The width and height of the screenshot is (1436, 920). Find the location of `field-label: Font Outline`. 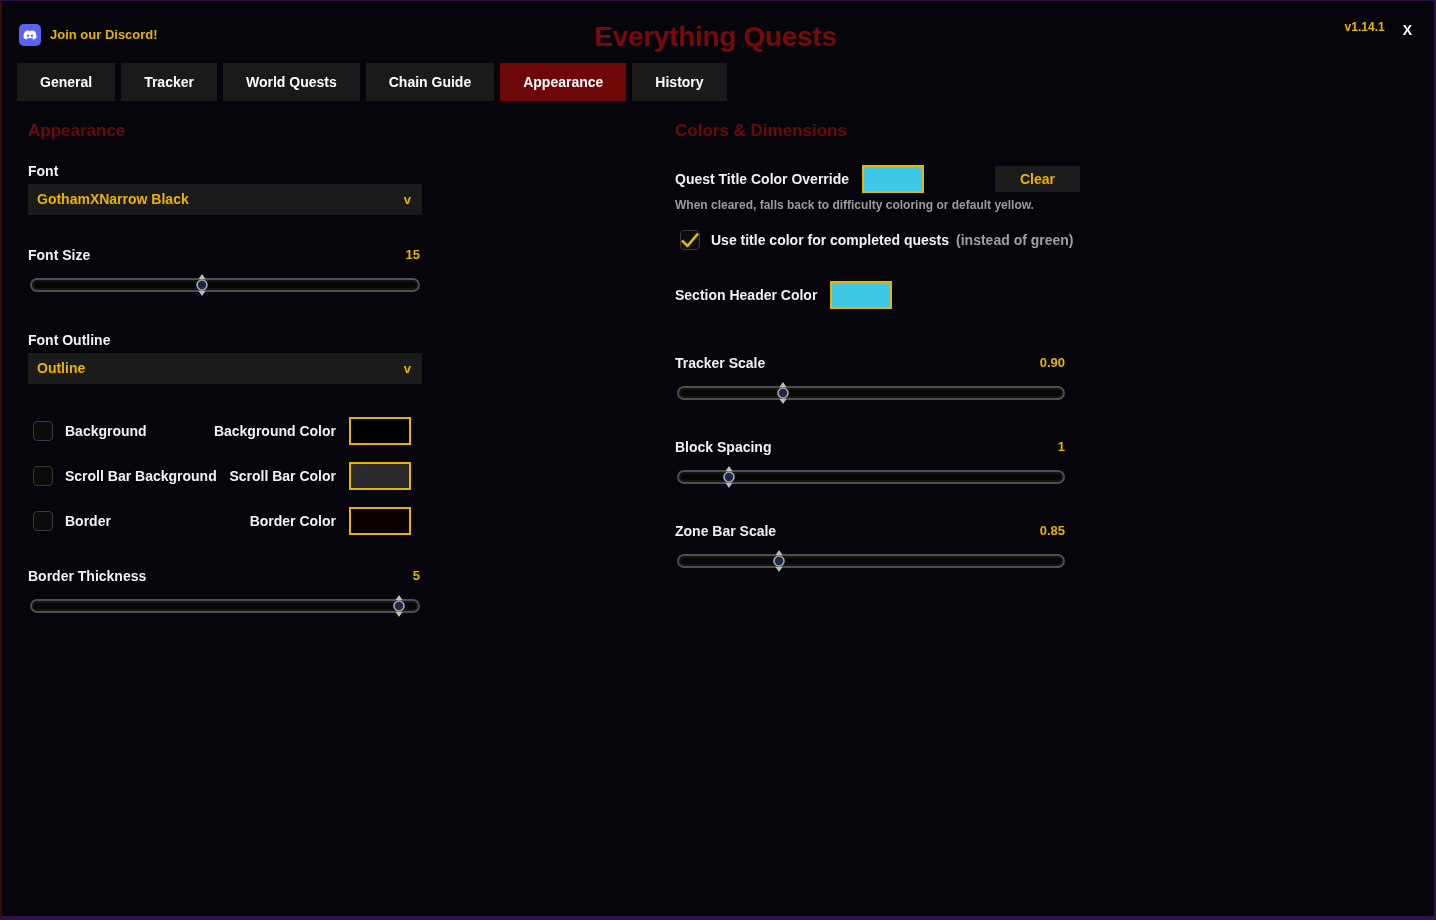

field-label: Font Outline is located at coordinates (70, 340).